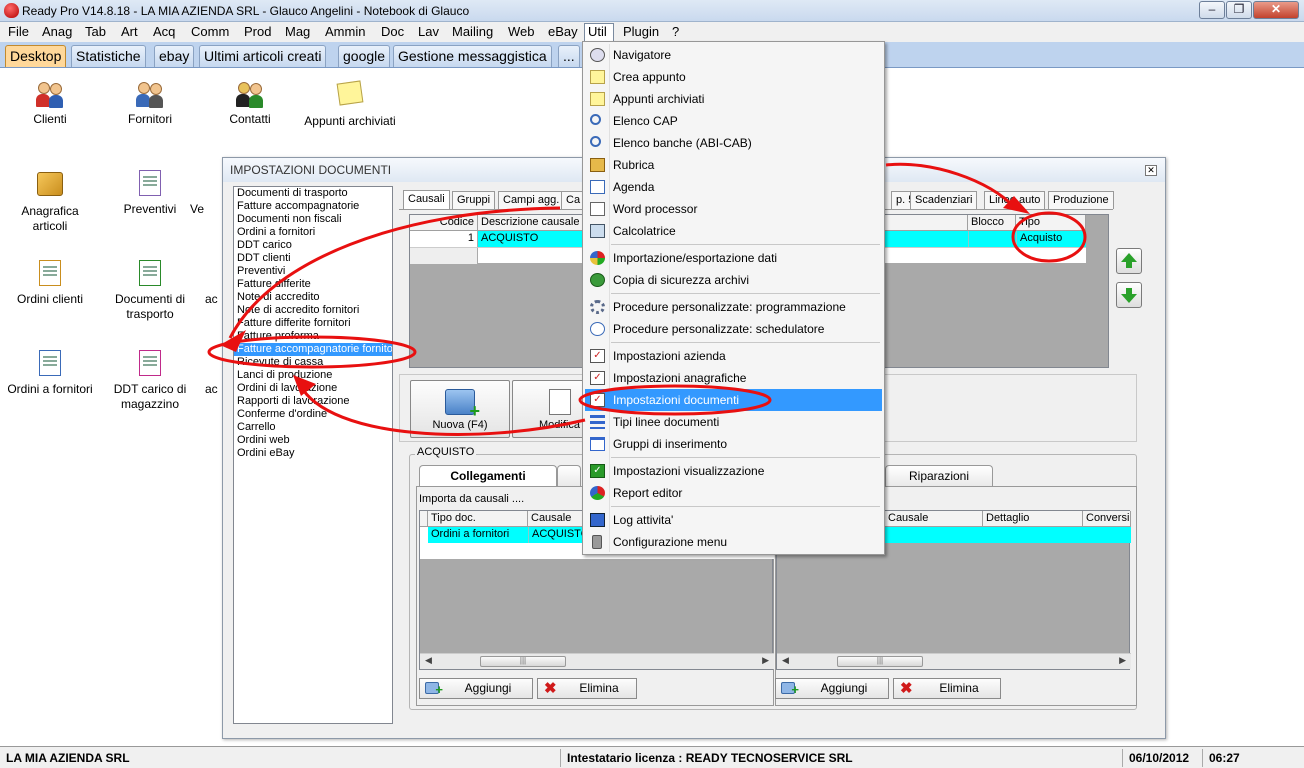  I want to click on menu-item-log-attivita: Log attivita', so click(733, 520).